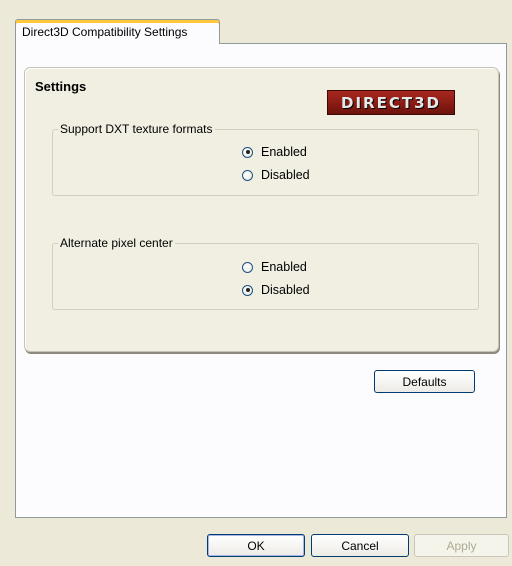  I want to click on apply-button: Apply, so click(461, 545).